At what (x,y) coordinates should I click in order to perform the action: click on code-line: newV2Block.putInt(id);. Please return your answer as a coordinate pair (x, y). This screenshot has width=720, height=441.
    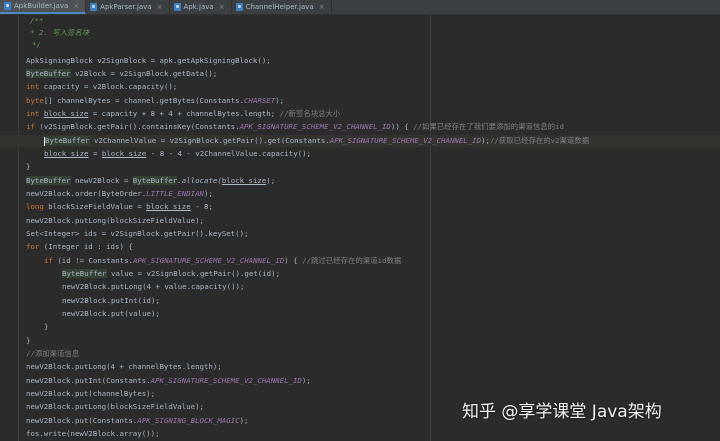
    Looking at the image, I should click on (111, 300).